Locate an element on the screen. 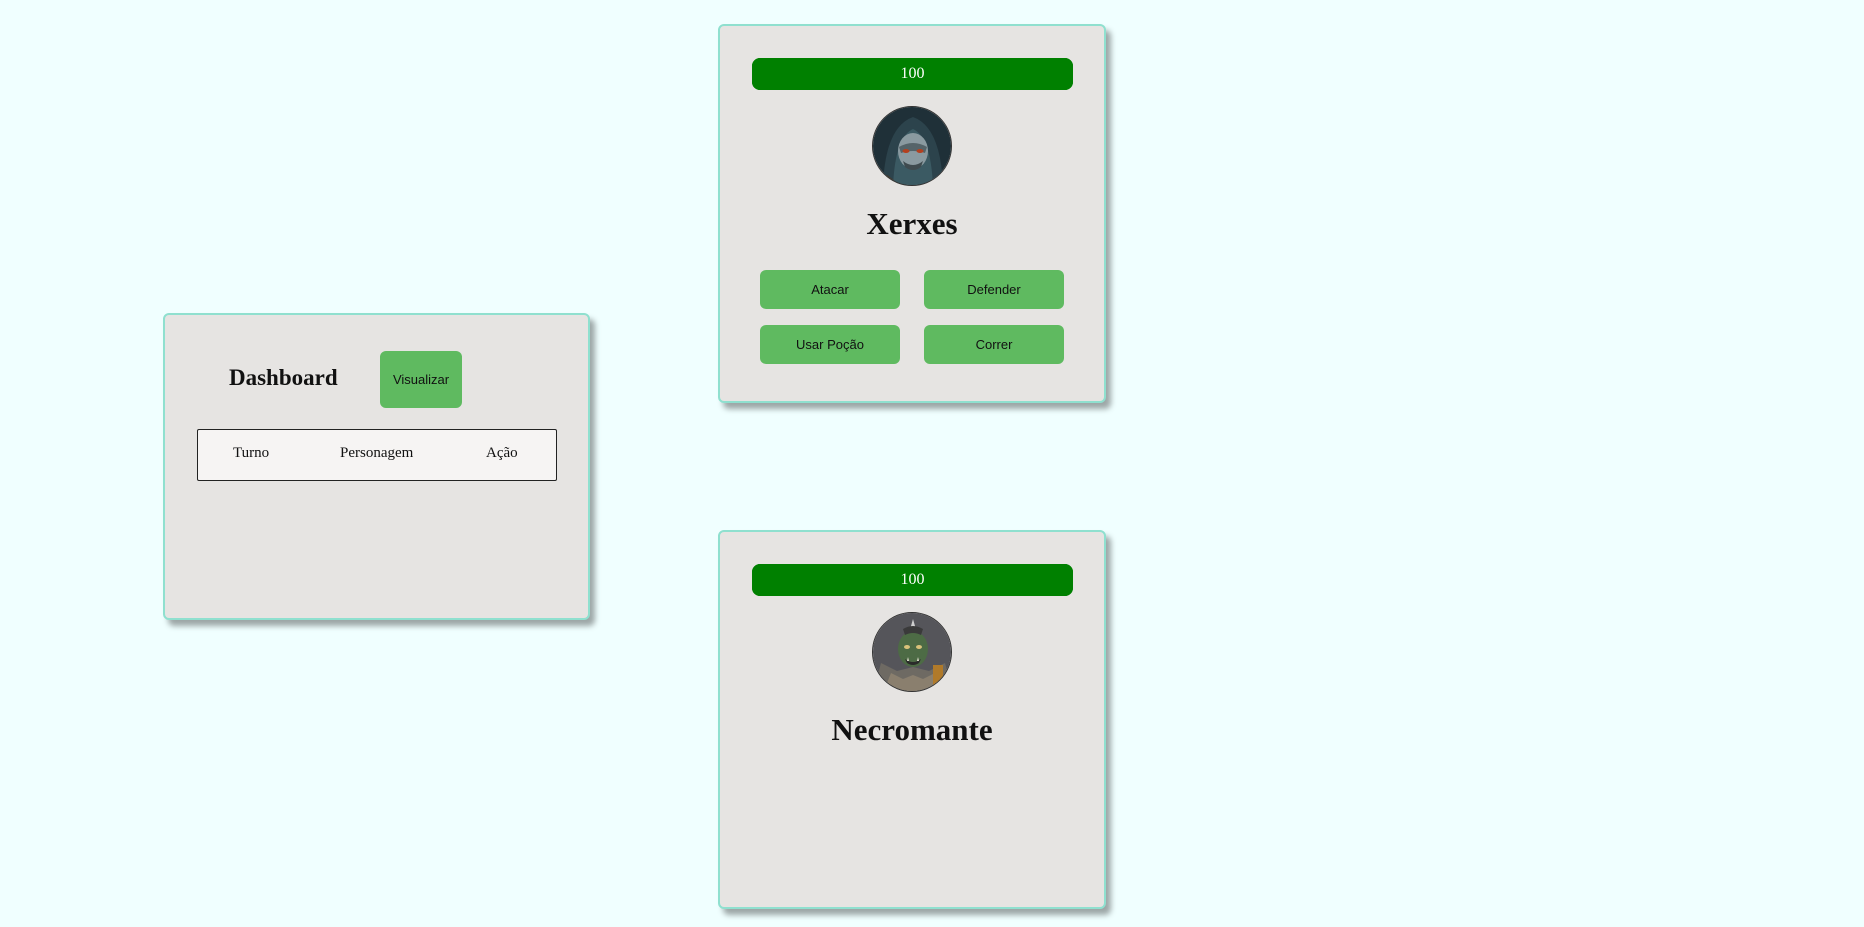  enemy-card: 100 Necromante is located at coordinates (912, 719).